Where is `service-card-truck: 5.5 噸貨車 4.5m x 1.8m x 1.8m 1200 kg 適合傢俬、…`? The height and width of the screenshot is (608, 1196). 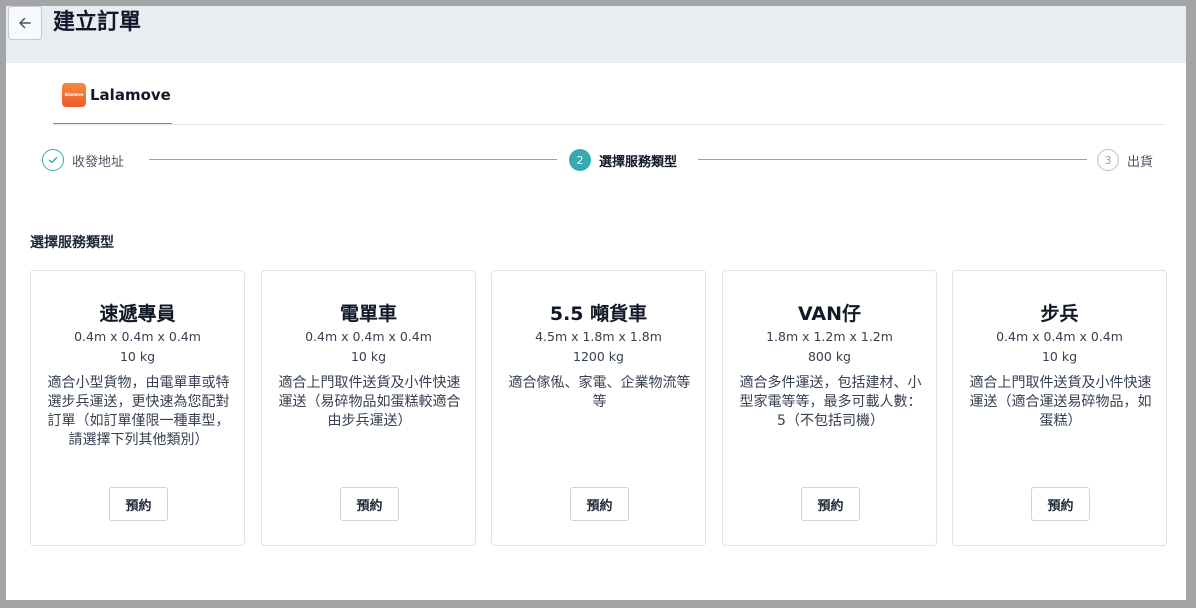 service-card-truck: 5.5 噸貨車 4.5m x 1.8m x 1.8m 1200 kg 適合傢俬、… is located at coordinates (598, 408).